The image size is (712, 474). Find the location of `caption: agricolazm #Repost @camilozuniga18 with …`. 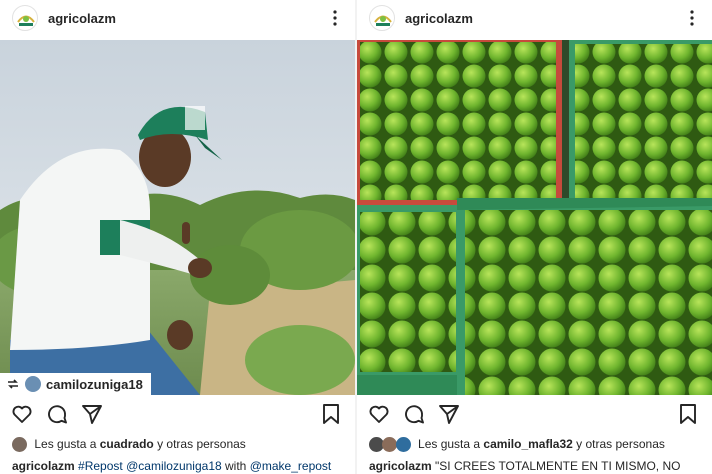

caption: agricolazm #Repost @camilozuniga18 with … is located at coordinates (171, 466).